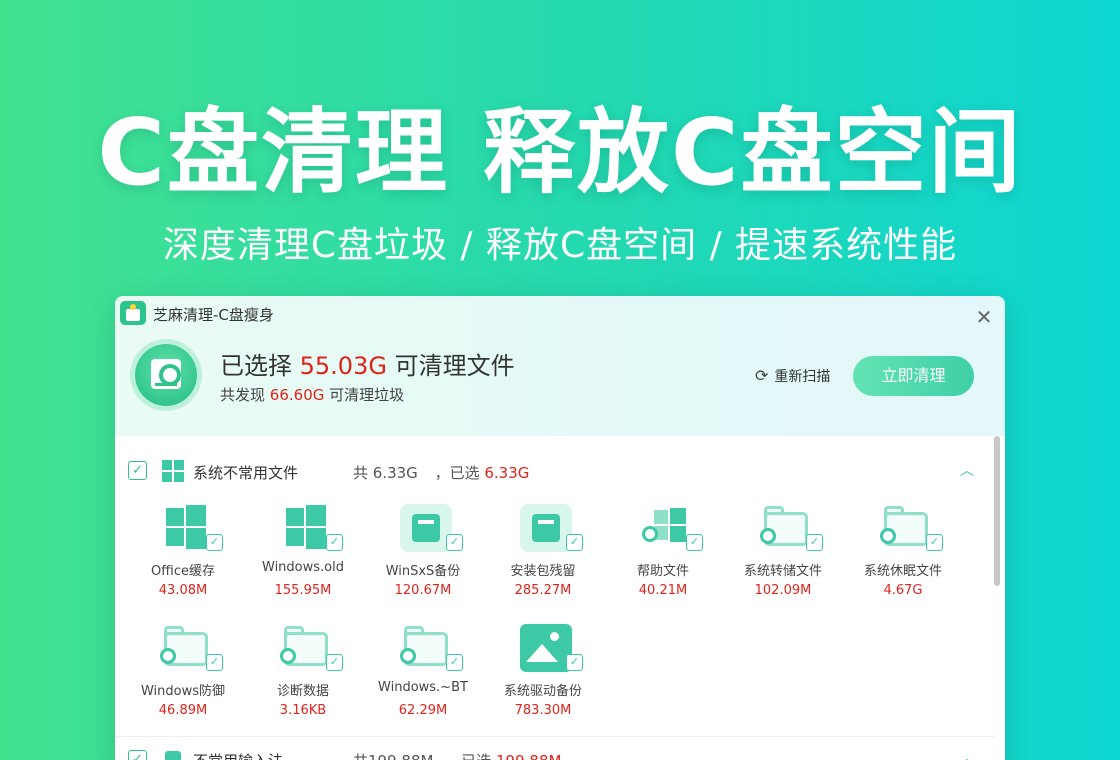 The width and height of the screenshot is (1120, 760). What do you see at coordinates (546, 648) in the screenshot?
I see `image-icon` at bounding box center [546, 648].